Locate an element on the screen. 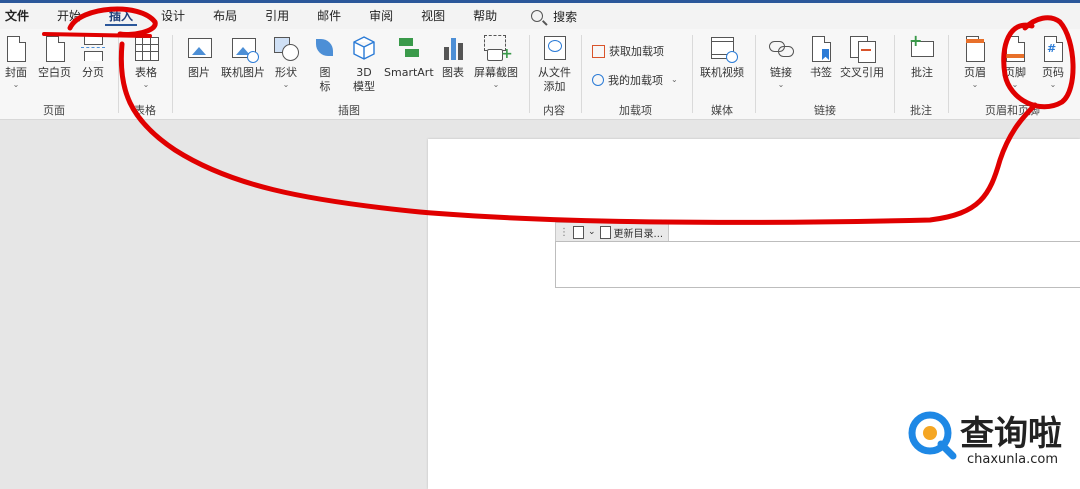 The height and width of the screenshot is (489, 1080). from-file-addin-button: 从文件 添加 is located at coordinates (554, 64).